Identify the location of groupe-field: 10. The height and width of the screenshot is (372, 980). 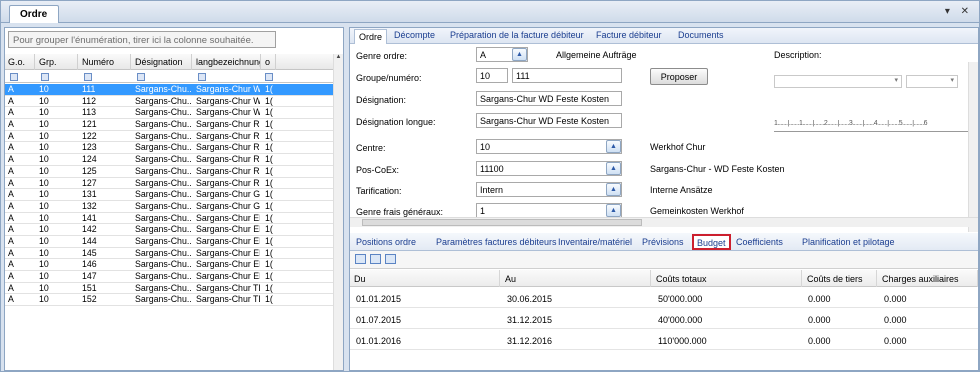
(492, 75).